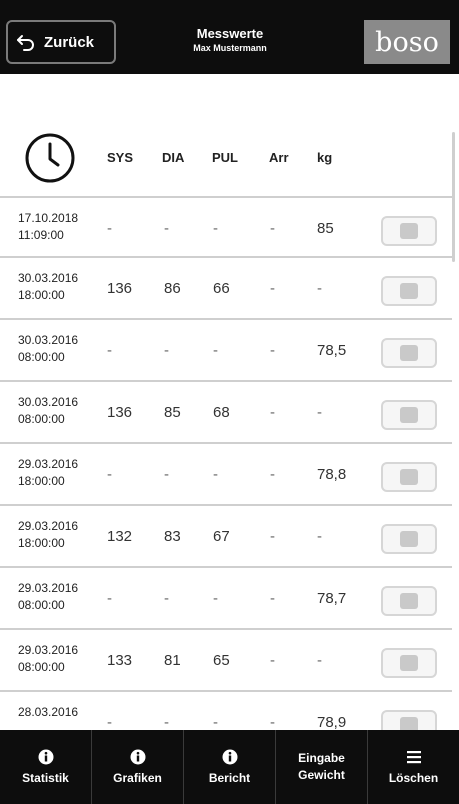 The width and height of the screenshot is (459, 804). What do you see at coordinates (48, 287) in the screenshot?
I see `row-datetime: 30.03.2016 18:00:00` at bounding box center [48, 287].